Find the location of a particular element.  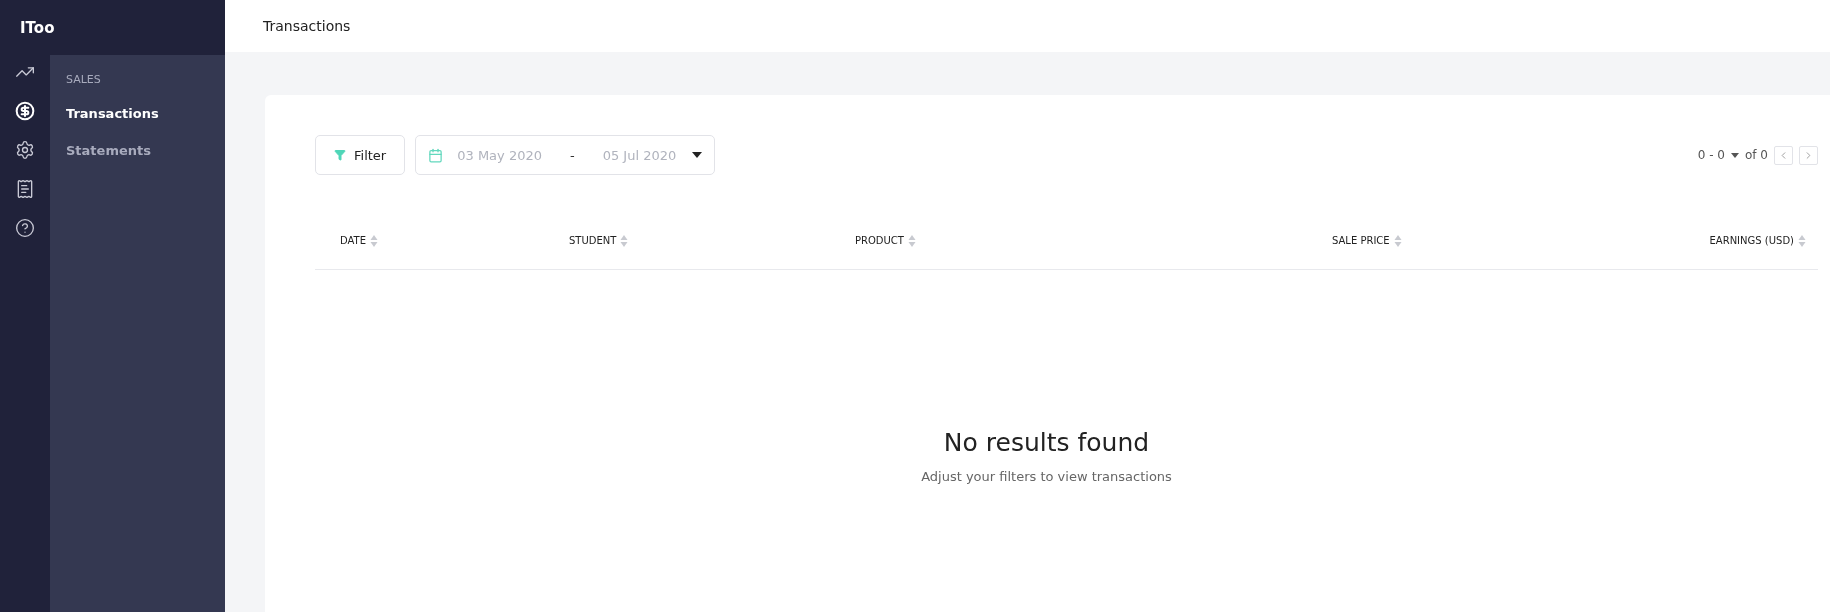

column-header: STUDENT is located at coordinates (593, 240).